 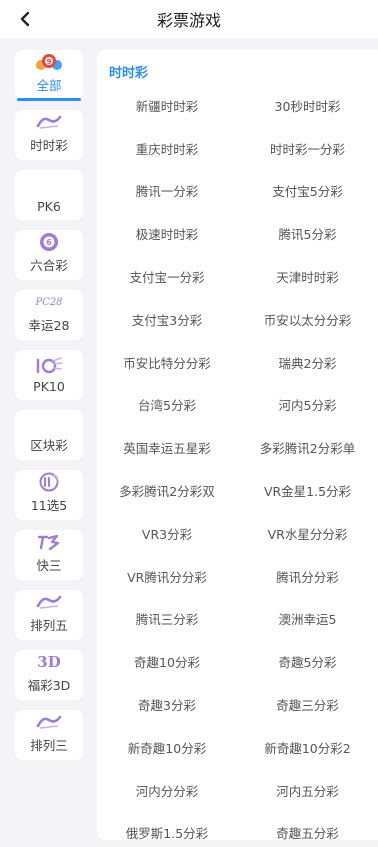 I want to click on sidebar-item-pk10: PK10, so click(x=49, y=375).